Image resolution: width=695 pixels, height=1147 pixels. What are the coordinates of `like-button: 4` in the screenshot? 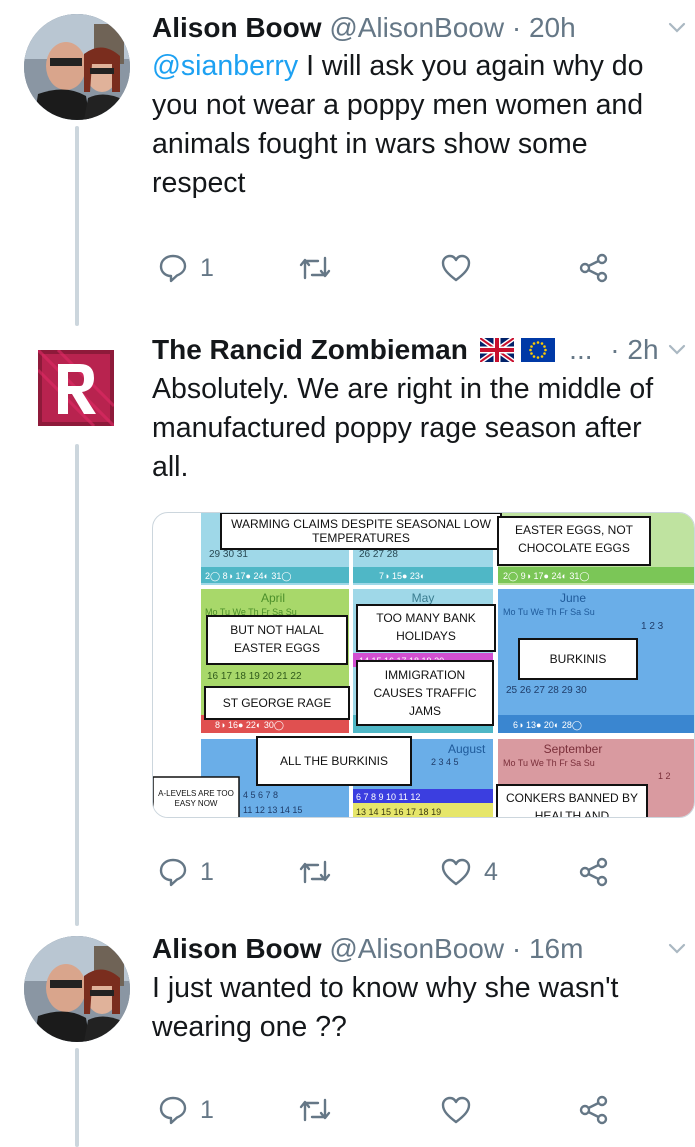 It's located at (469, 872).